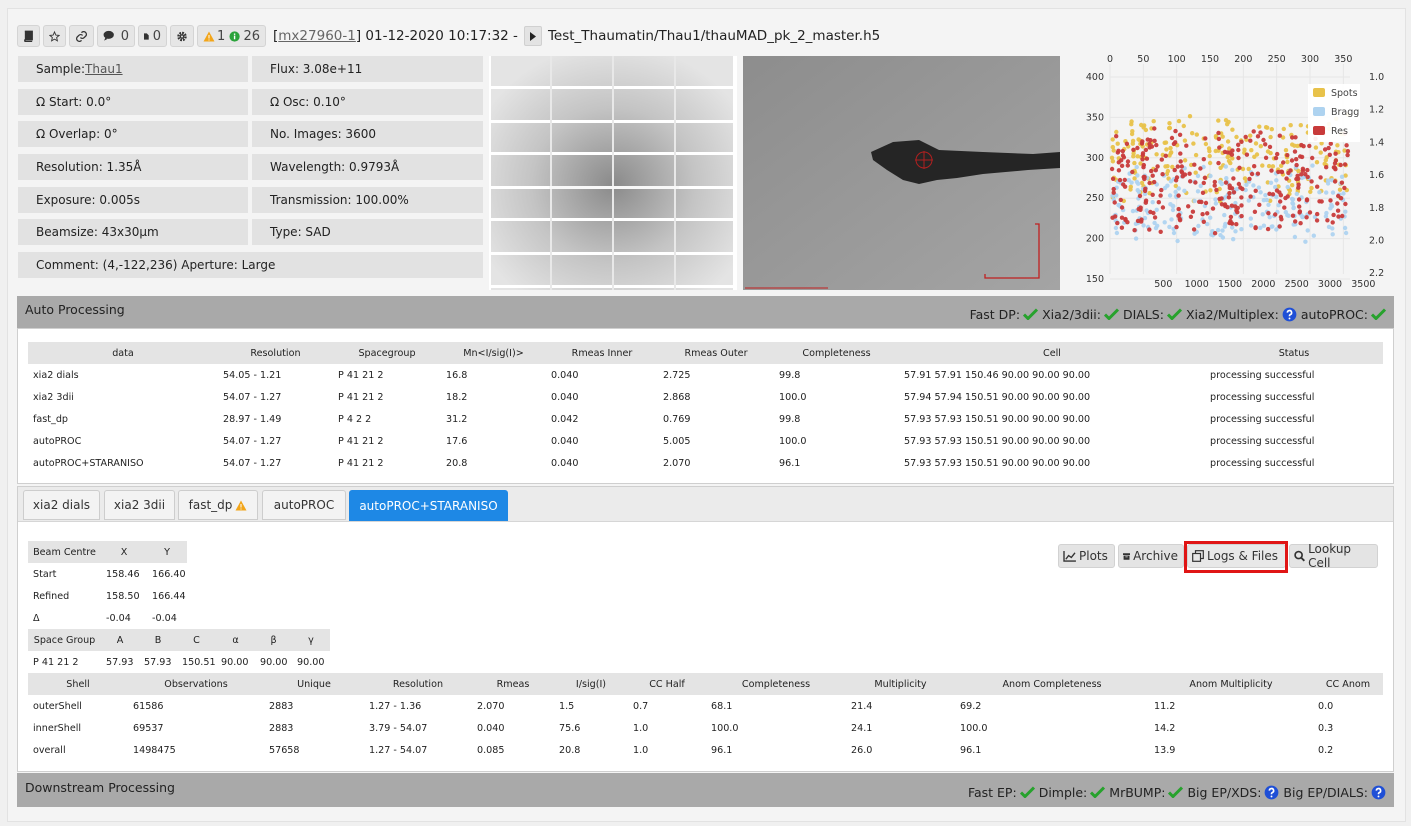 This screenshot has width=1411, height=826. Describe the element at coordinates (1137, 792) in the screenshot. I see `status-label: MrBUMP:` at that location.